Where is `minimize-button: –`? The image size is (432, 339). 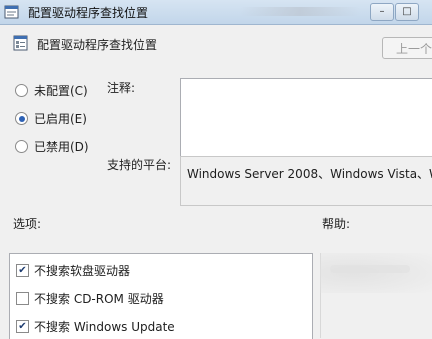
minimize-button: – is located at coordinates (382, 12).